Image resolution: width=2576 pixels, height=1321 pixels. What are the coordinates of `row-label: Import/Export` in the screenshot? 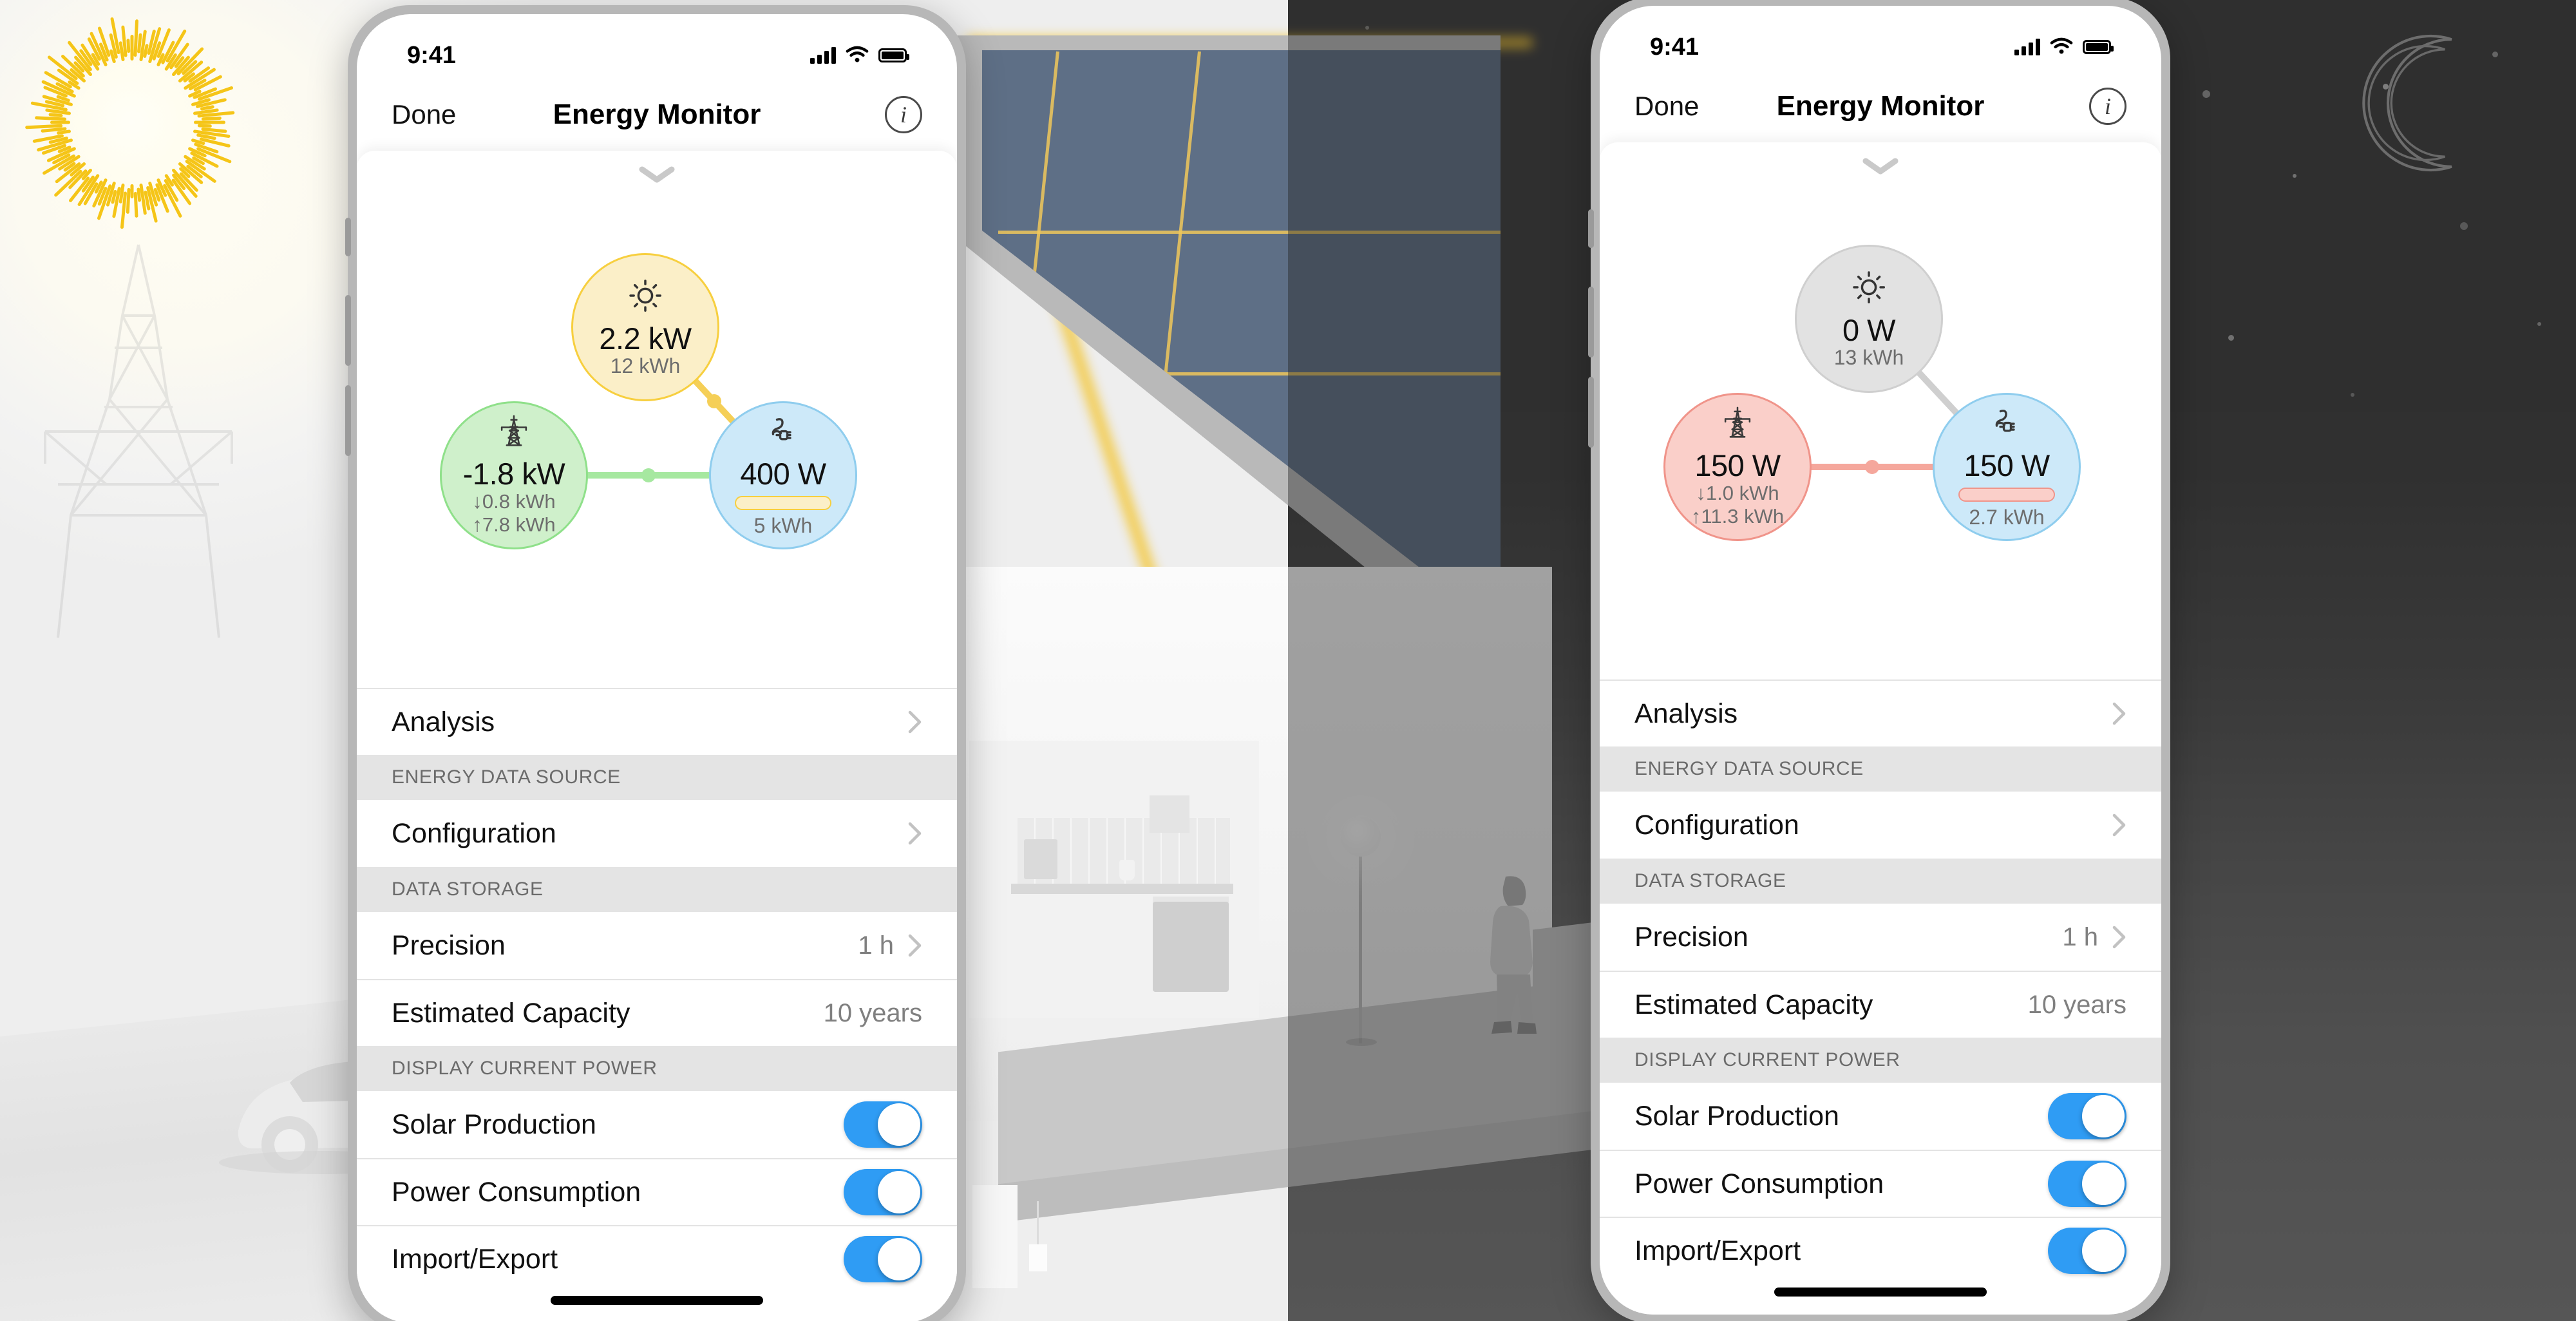 It's located at (1717, 1250).